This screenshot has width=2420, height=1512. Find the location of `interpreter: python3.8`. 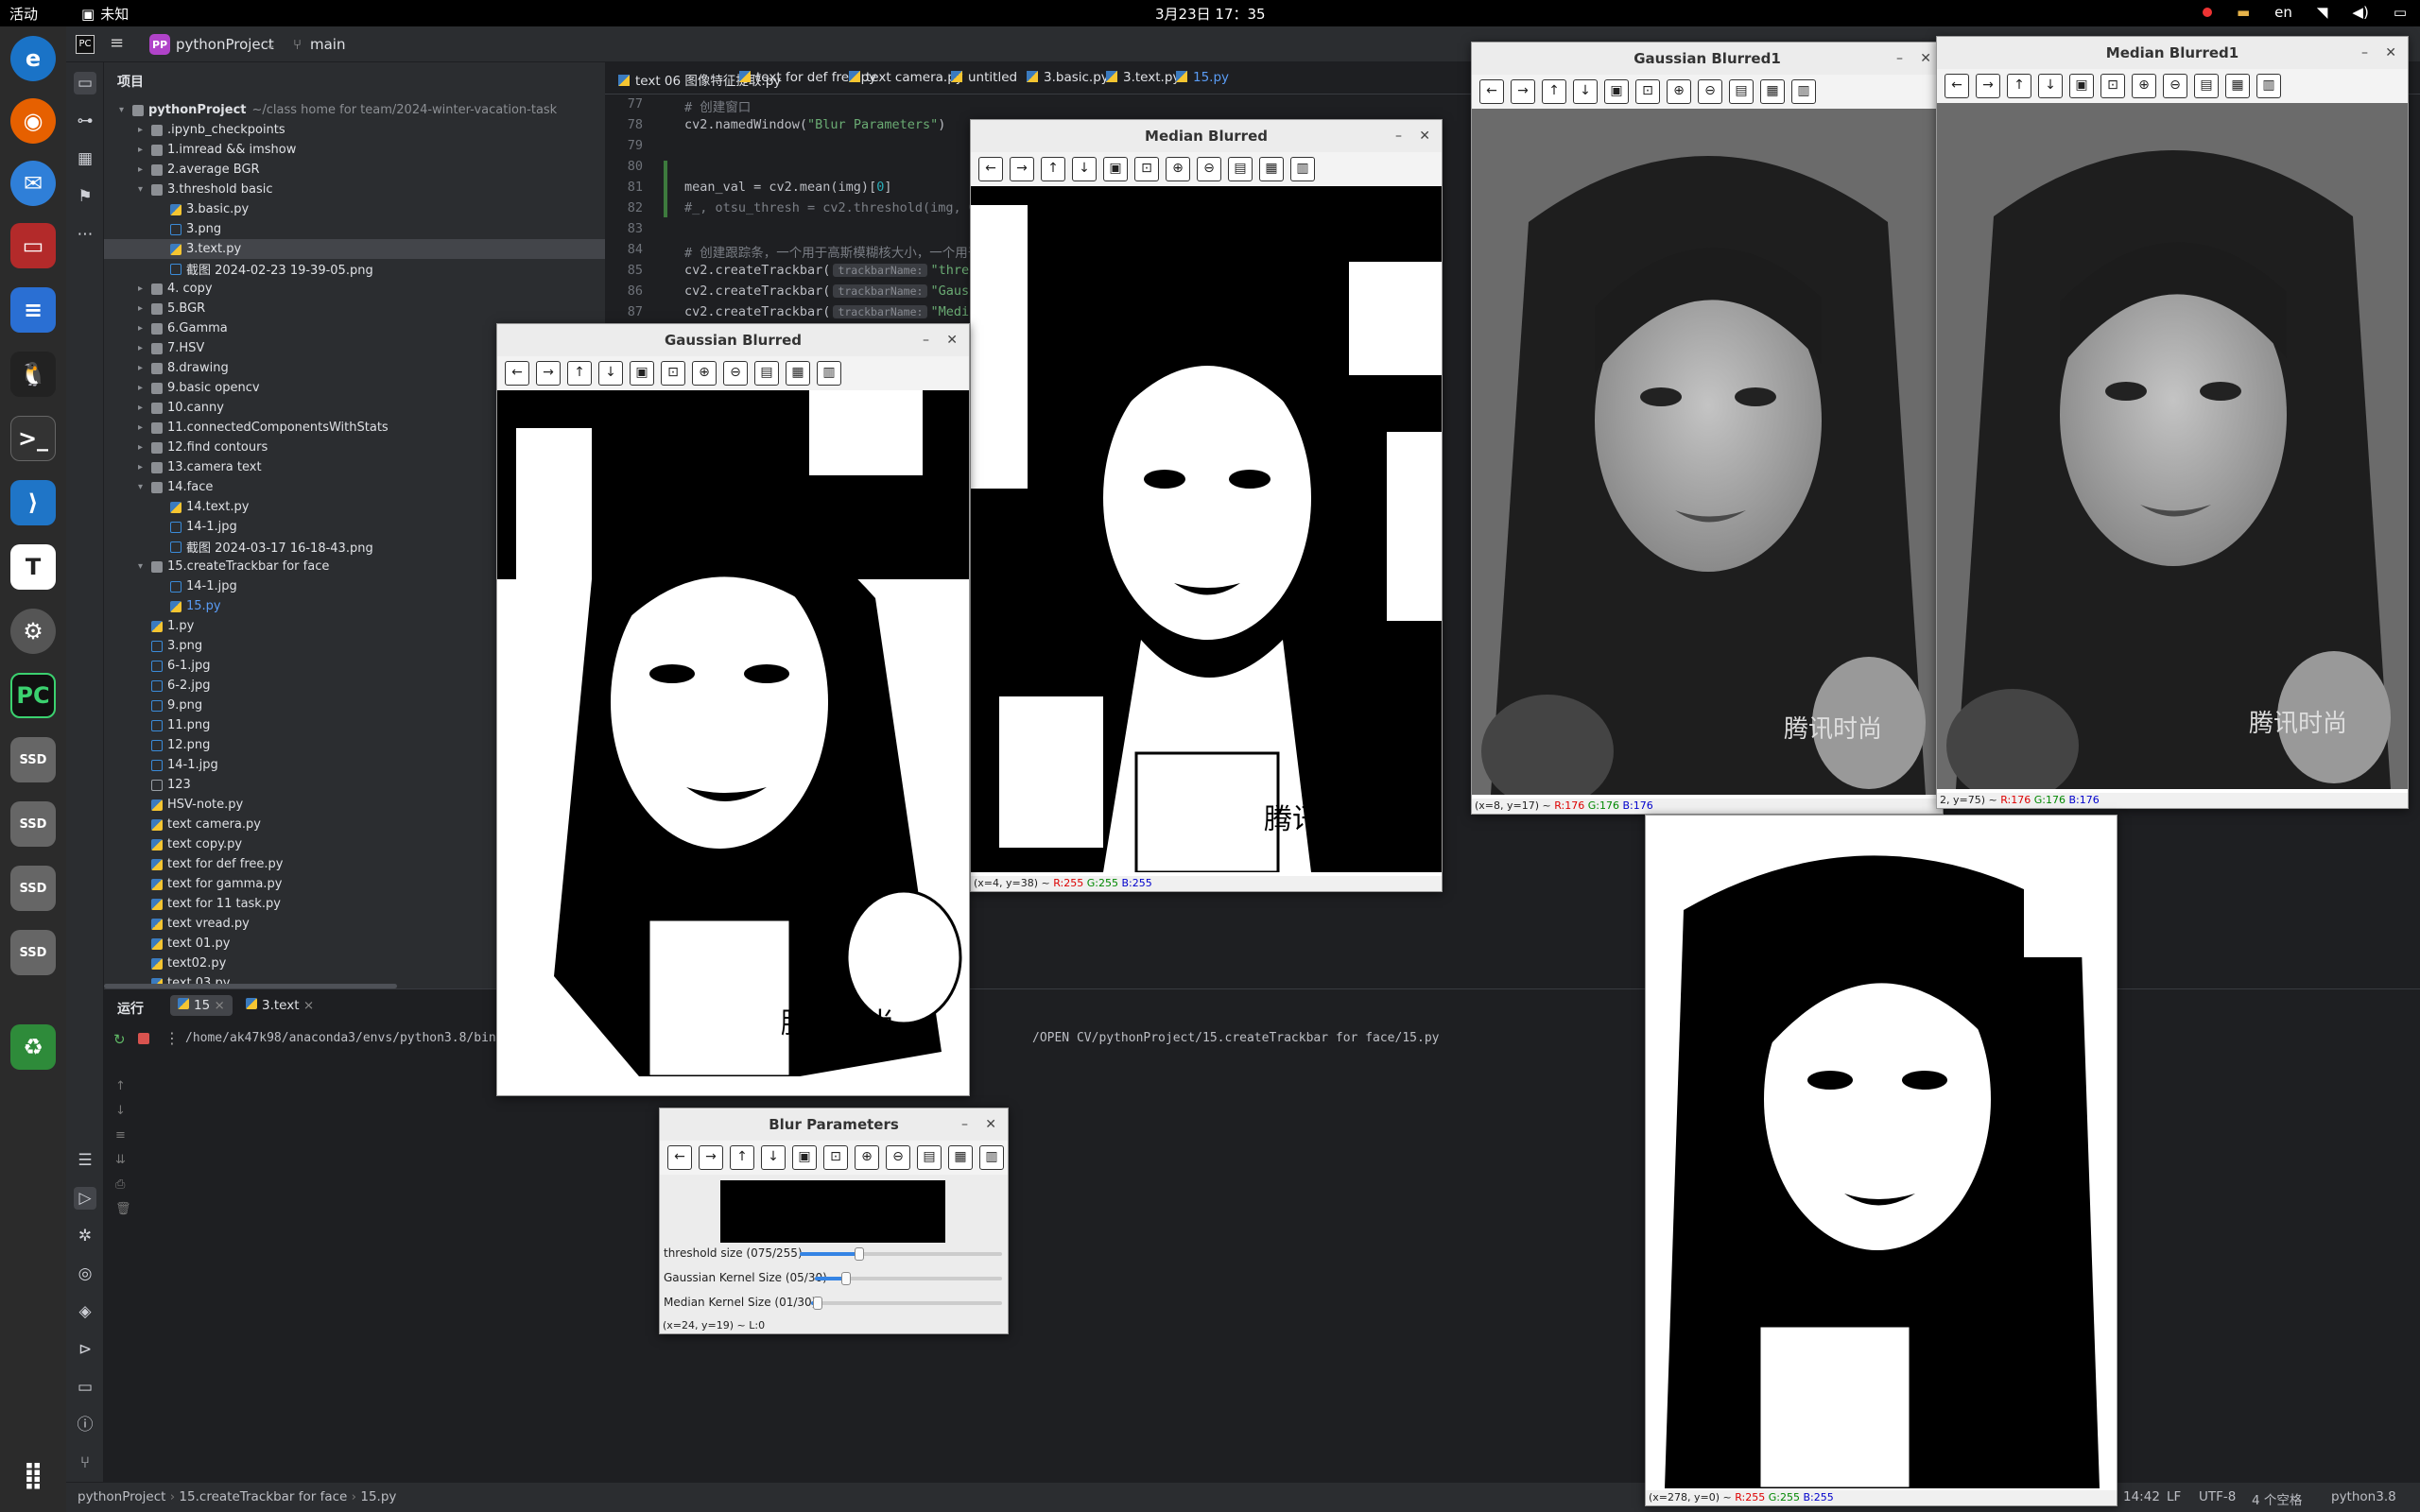

interpreter: python3.8 is located at coordinates (2363, 1496).